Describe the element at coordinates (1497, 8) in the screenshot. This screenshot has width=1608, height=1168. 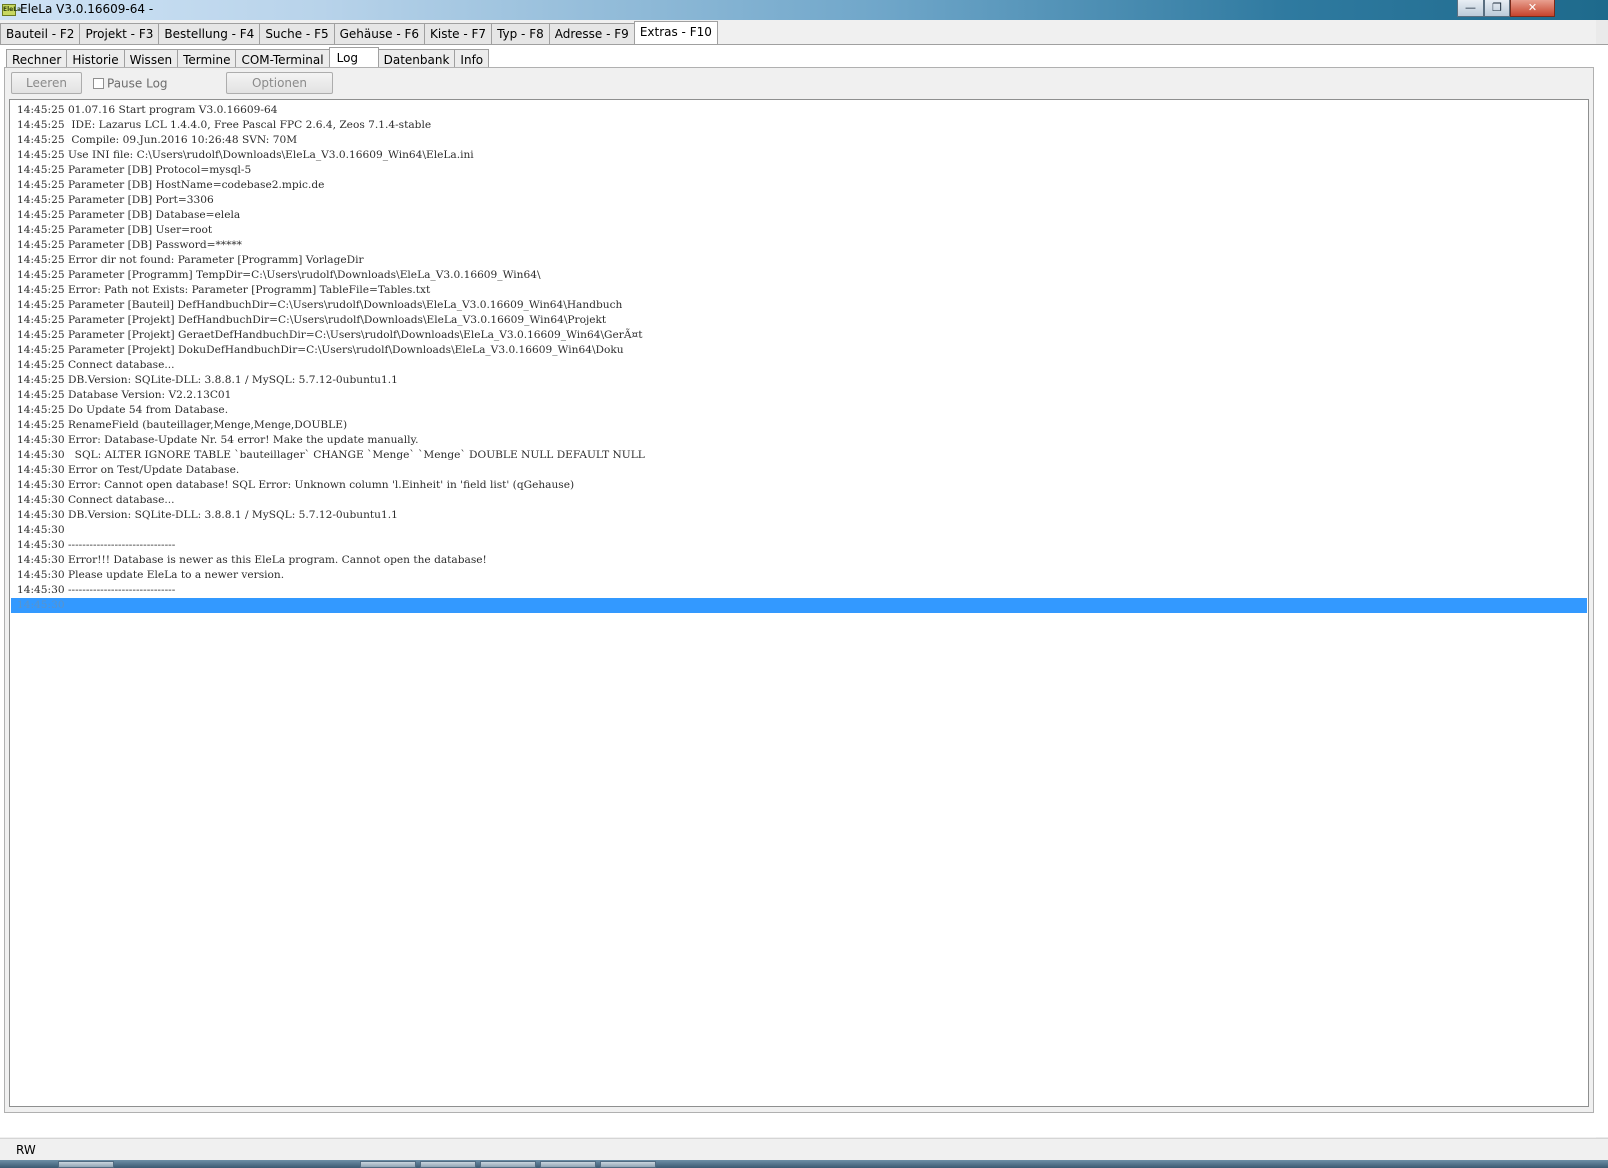
I see `maximize-button: ❐` at that location.